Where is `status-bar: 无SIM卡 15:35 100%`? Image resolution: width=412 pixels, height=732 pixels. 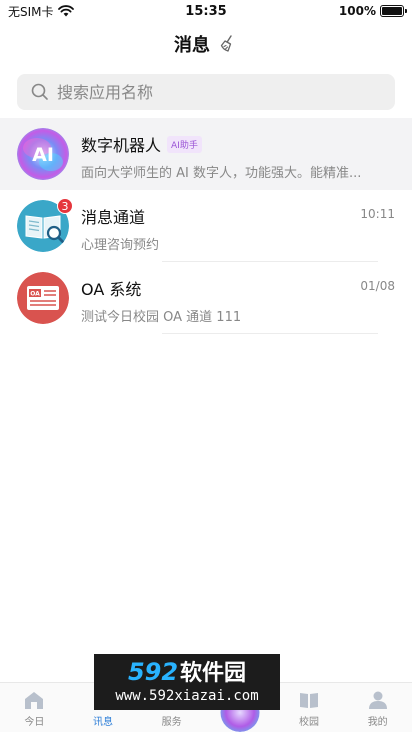 status-bar: 无SIM卡 15:35 100% is located at coordinates (206, 11).